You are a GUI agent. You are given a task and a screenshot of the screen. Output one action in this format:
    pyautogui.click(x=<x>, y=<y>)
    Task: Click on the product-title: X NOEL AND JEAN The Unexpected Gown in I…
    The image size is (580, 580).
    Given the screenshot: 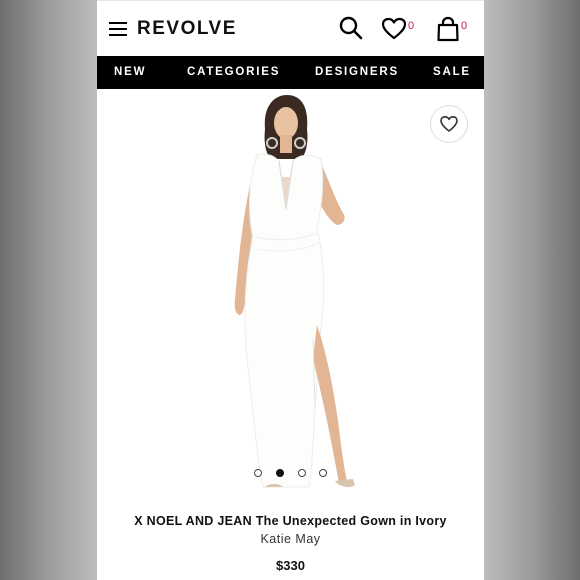 What is the action you would take?
    pyautogui.click(x=290, y=521)
    